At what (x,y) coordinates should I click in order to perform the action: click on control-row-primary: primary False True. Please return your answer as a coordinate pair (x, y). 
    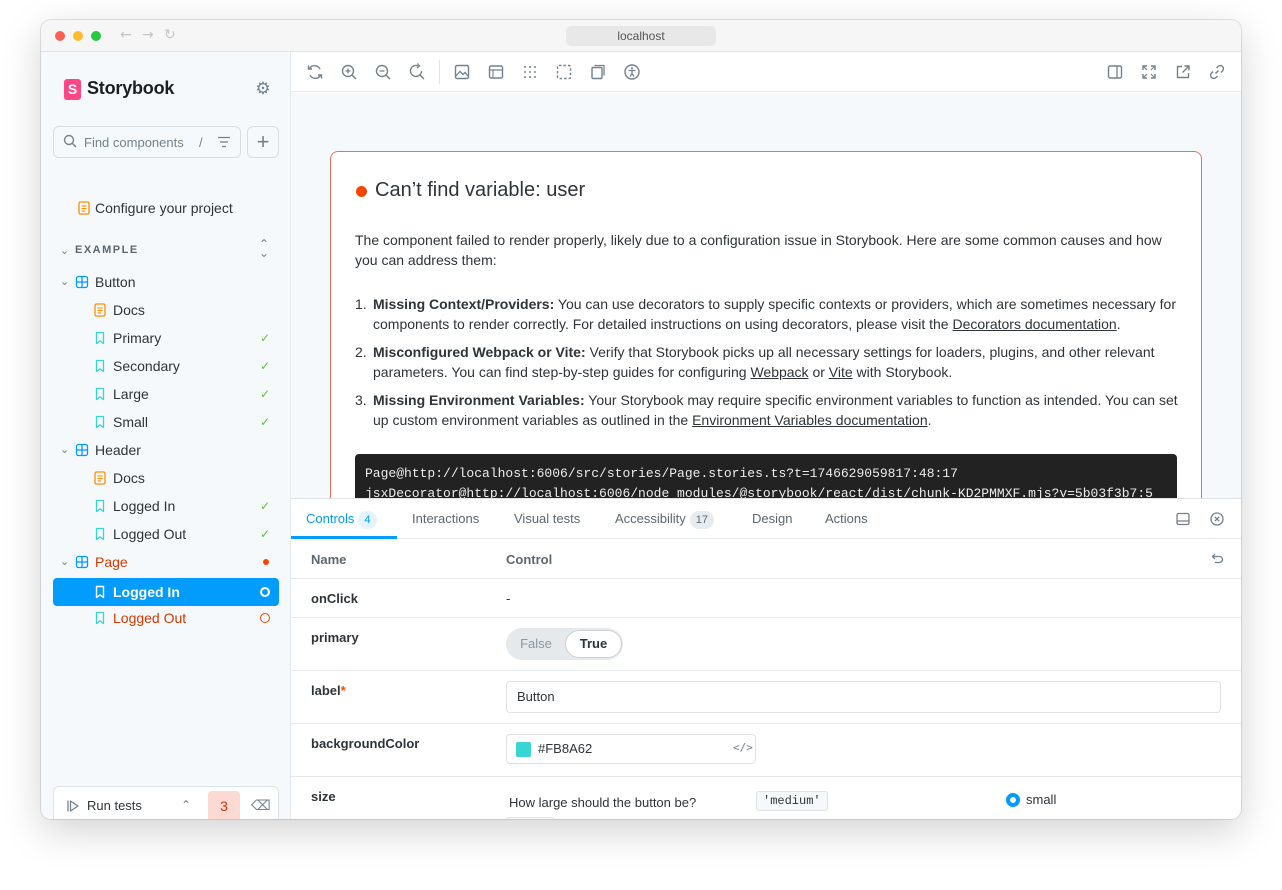
    Looking at the image, I should click on (766, 644).